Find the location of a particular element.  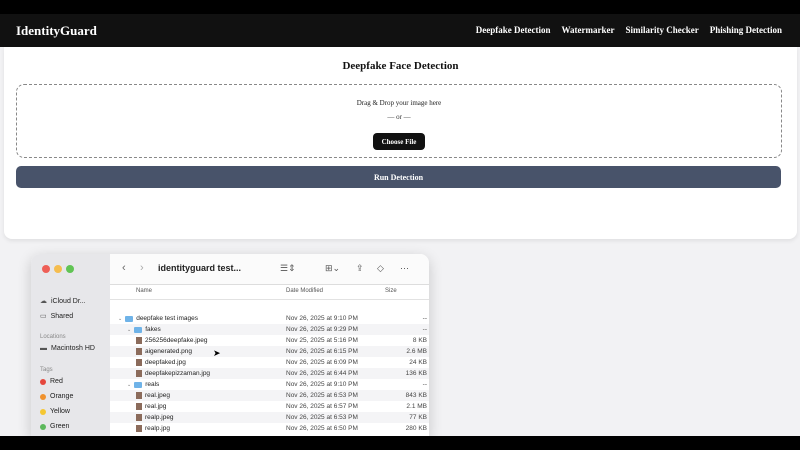

file-name: real.jpg is located at coordinates (156, 406).